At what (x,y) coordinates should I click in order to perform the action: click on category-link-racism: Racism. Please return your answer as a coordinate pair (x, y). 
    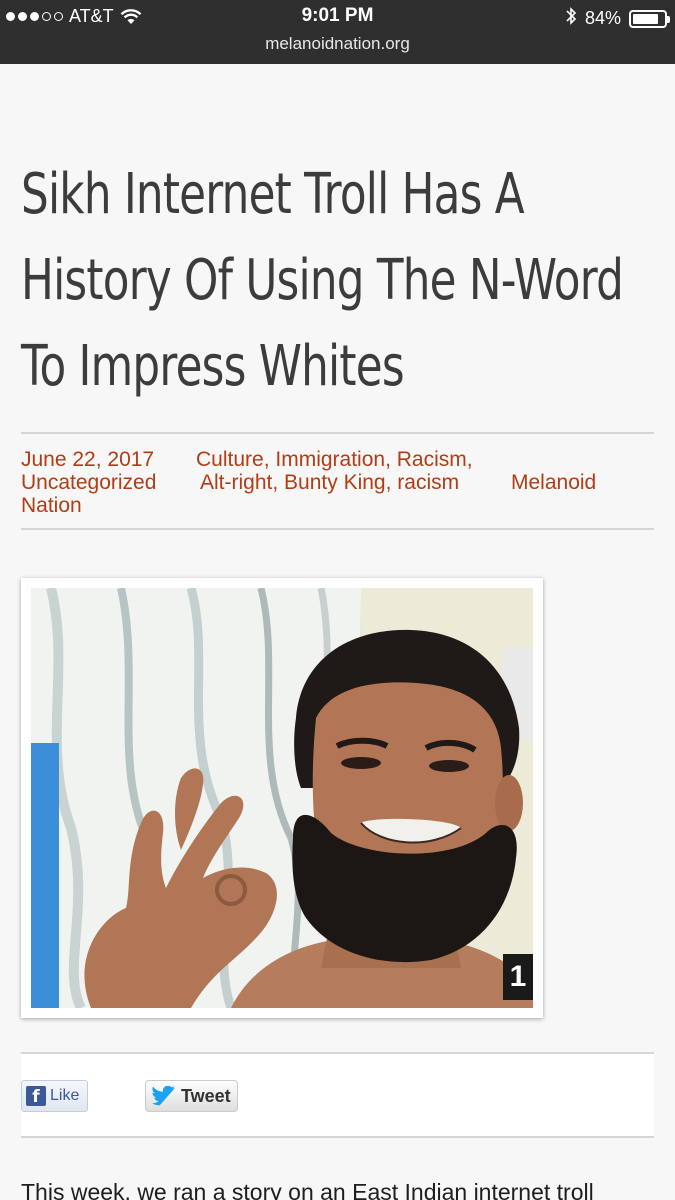
    Looking at the image, I should click on (432, 459).